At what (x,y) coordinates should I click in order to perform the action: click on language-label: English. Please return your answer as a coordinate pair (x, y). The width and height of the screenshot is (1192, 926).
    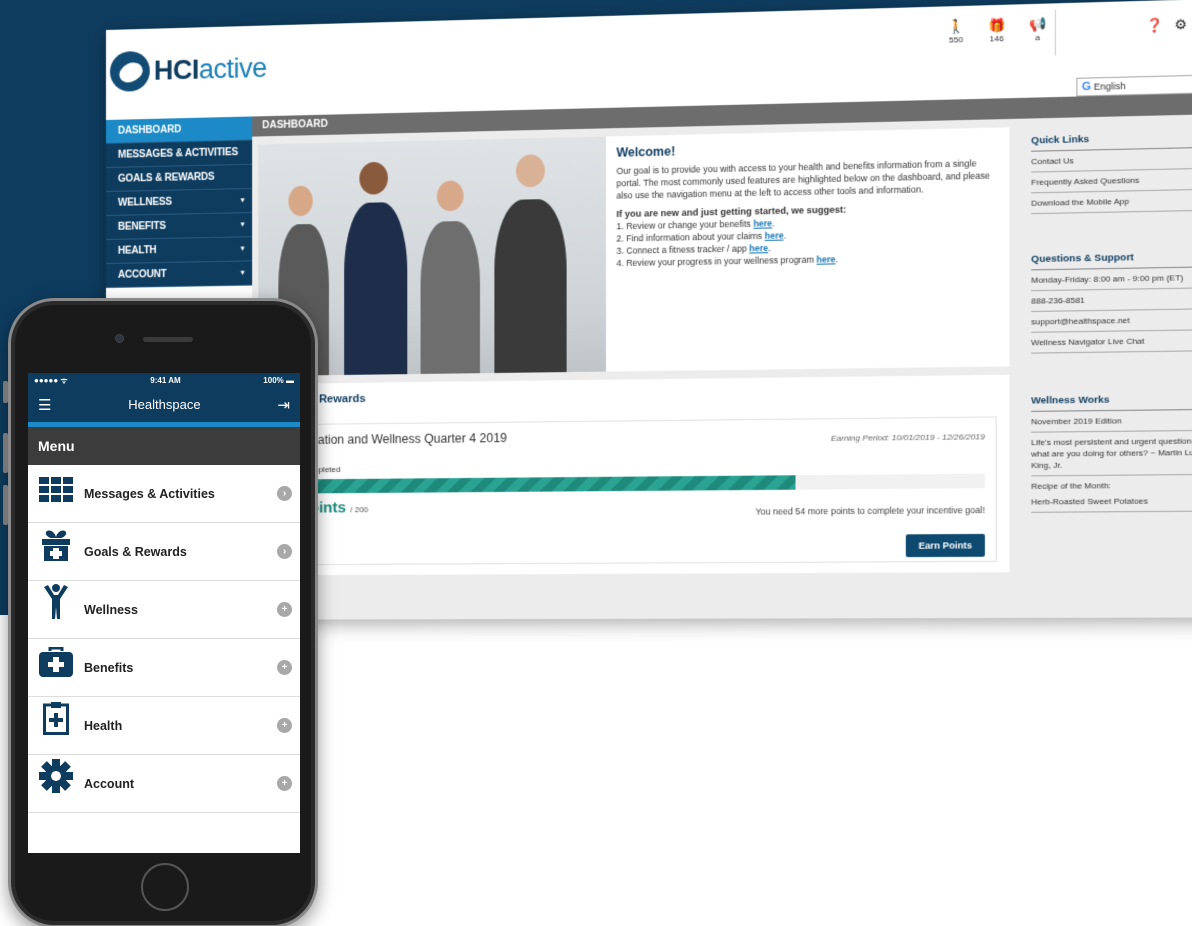
    Looking at the image, I should click on (1109, 86).